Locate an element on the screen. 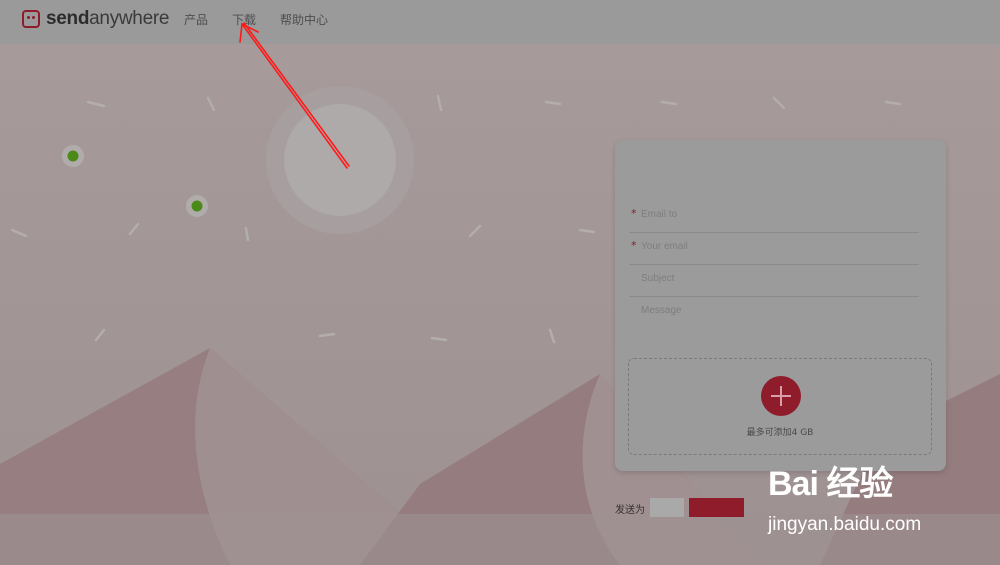 Image resolution: width=1000 pixels, height=565 pixels. add-file-button is located at coordinates (781, 396).